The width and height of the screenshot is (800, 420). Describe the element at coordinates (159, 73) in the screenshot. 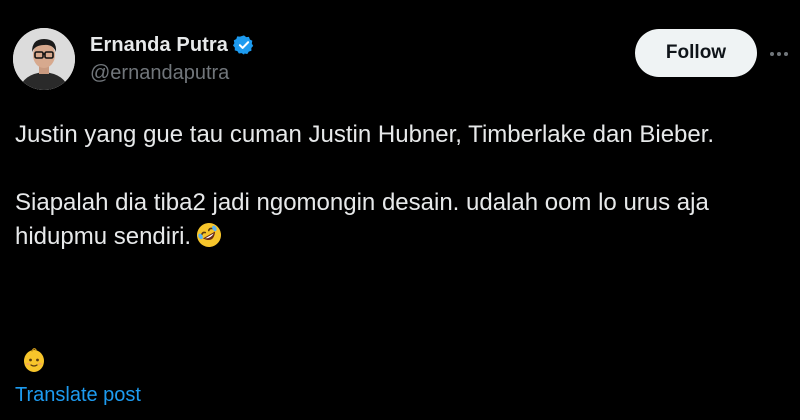

I see `author-handle: @ernandaputra` at that location.